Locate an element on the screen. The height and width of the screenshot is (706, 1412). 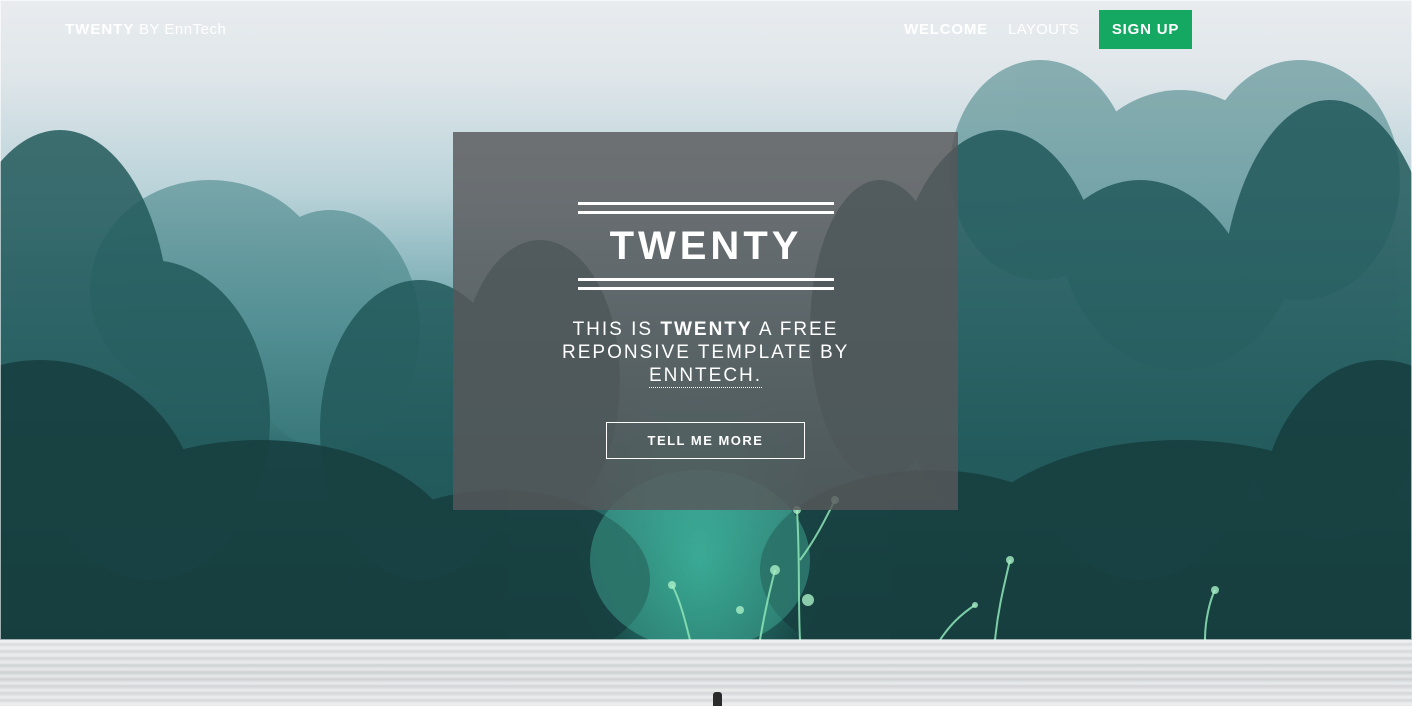
tagline-prefix: THIS IS is located at coordinates (613, 329).